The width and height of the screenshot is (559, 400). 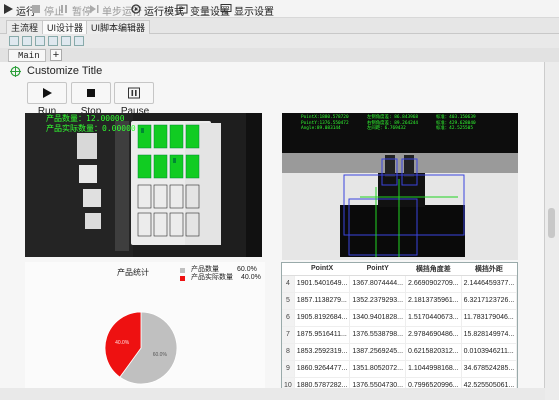 What do you see at coordinates (377, 269) in the screenshot?
I see `column-header: PointY` at bounding box center [377, 269].